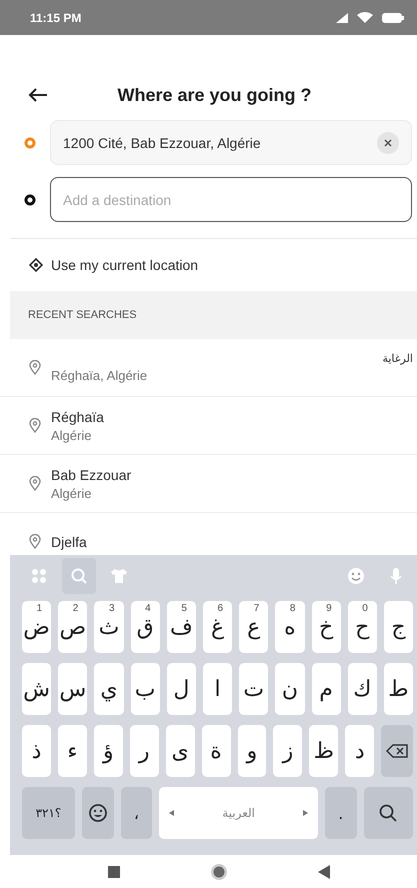 This screenshot has height=888, width=417. I want to click on symbols-key: ؟٣٢١, so click(48, 813).